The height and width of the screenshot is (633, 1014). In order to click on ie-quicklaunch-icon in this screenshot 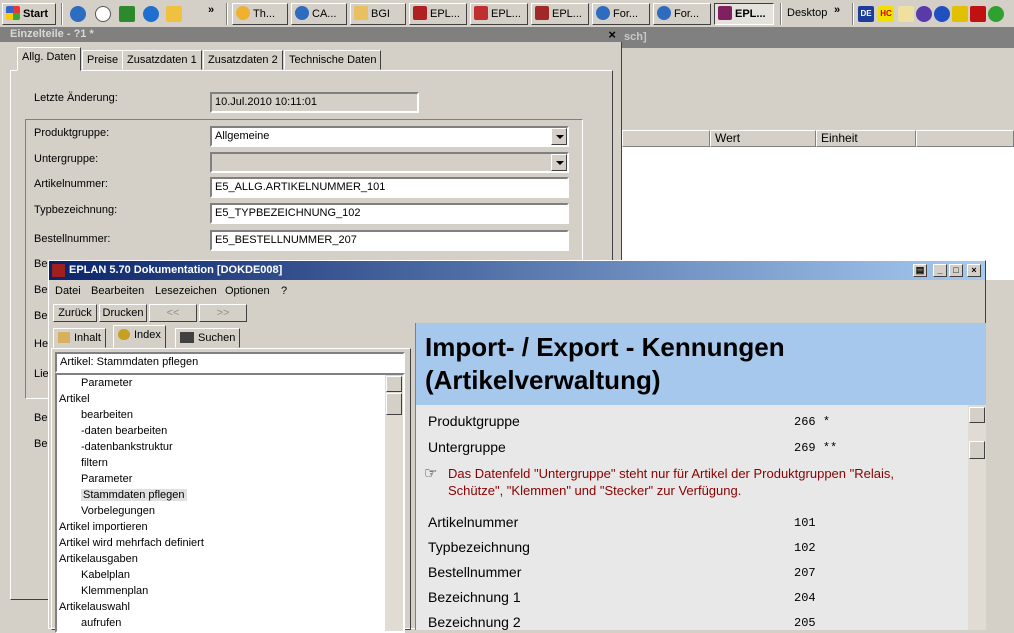, I will do `click(78, 14)`.